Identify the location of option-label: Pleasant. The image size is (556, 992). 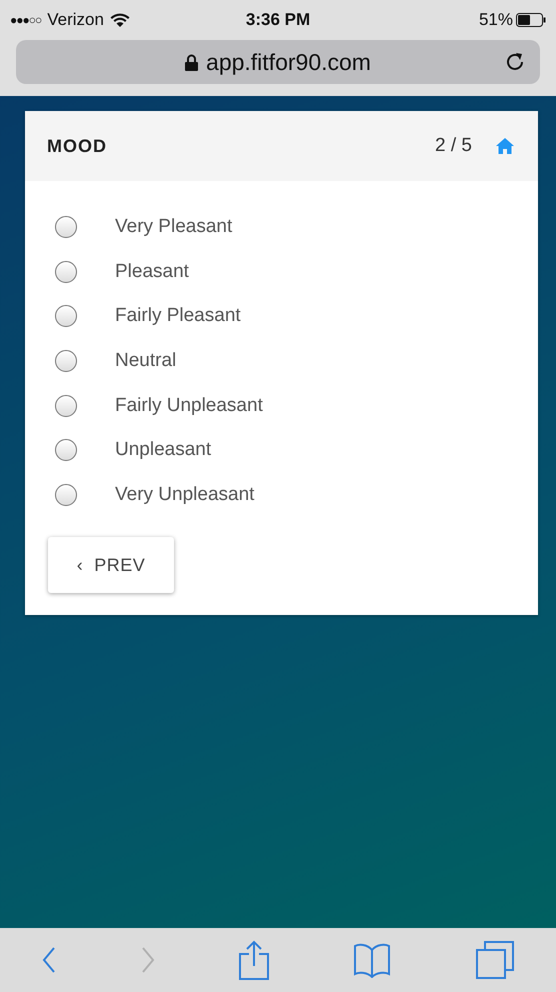
(152, 271).